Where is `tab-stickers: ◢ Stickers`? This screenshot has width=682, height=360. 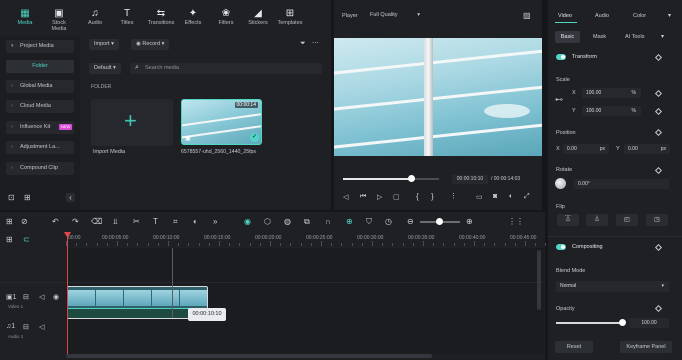
tab-stickers: ◢ Stickers is located at coordinates (258, 17).